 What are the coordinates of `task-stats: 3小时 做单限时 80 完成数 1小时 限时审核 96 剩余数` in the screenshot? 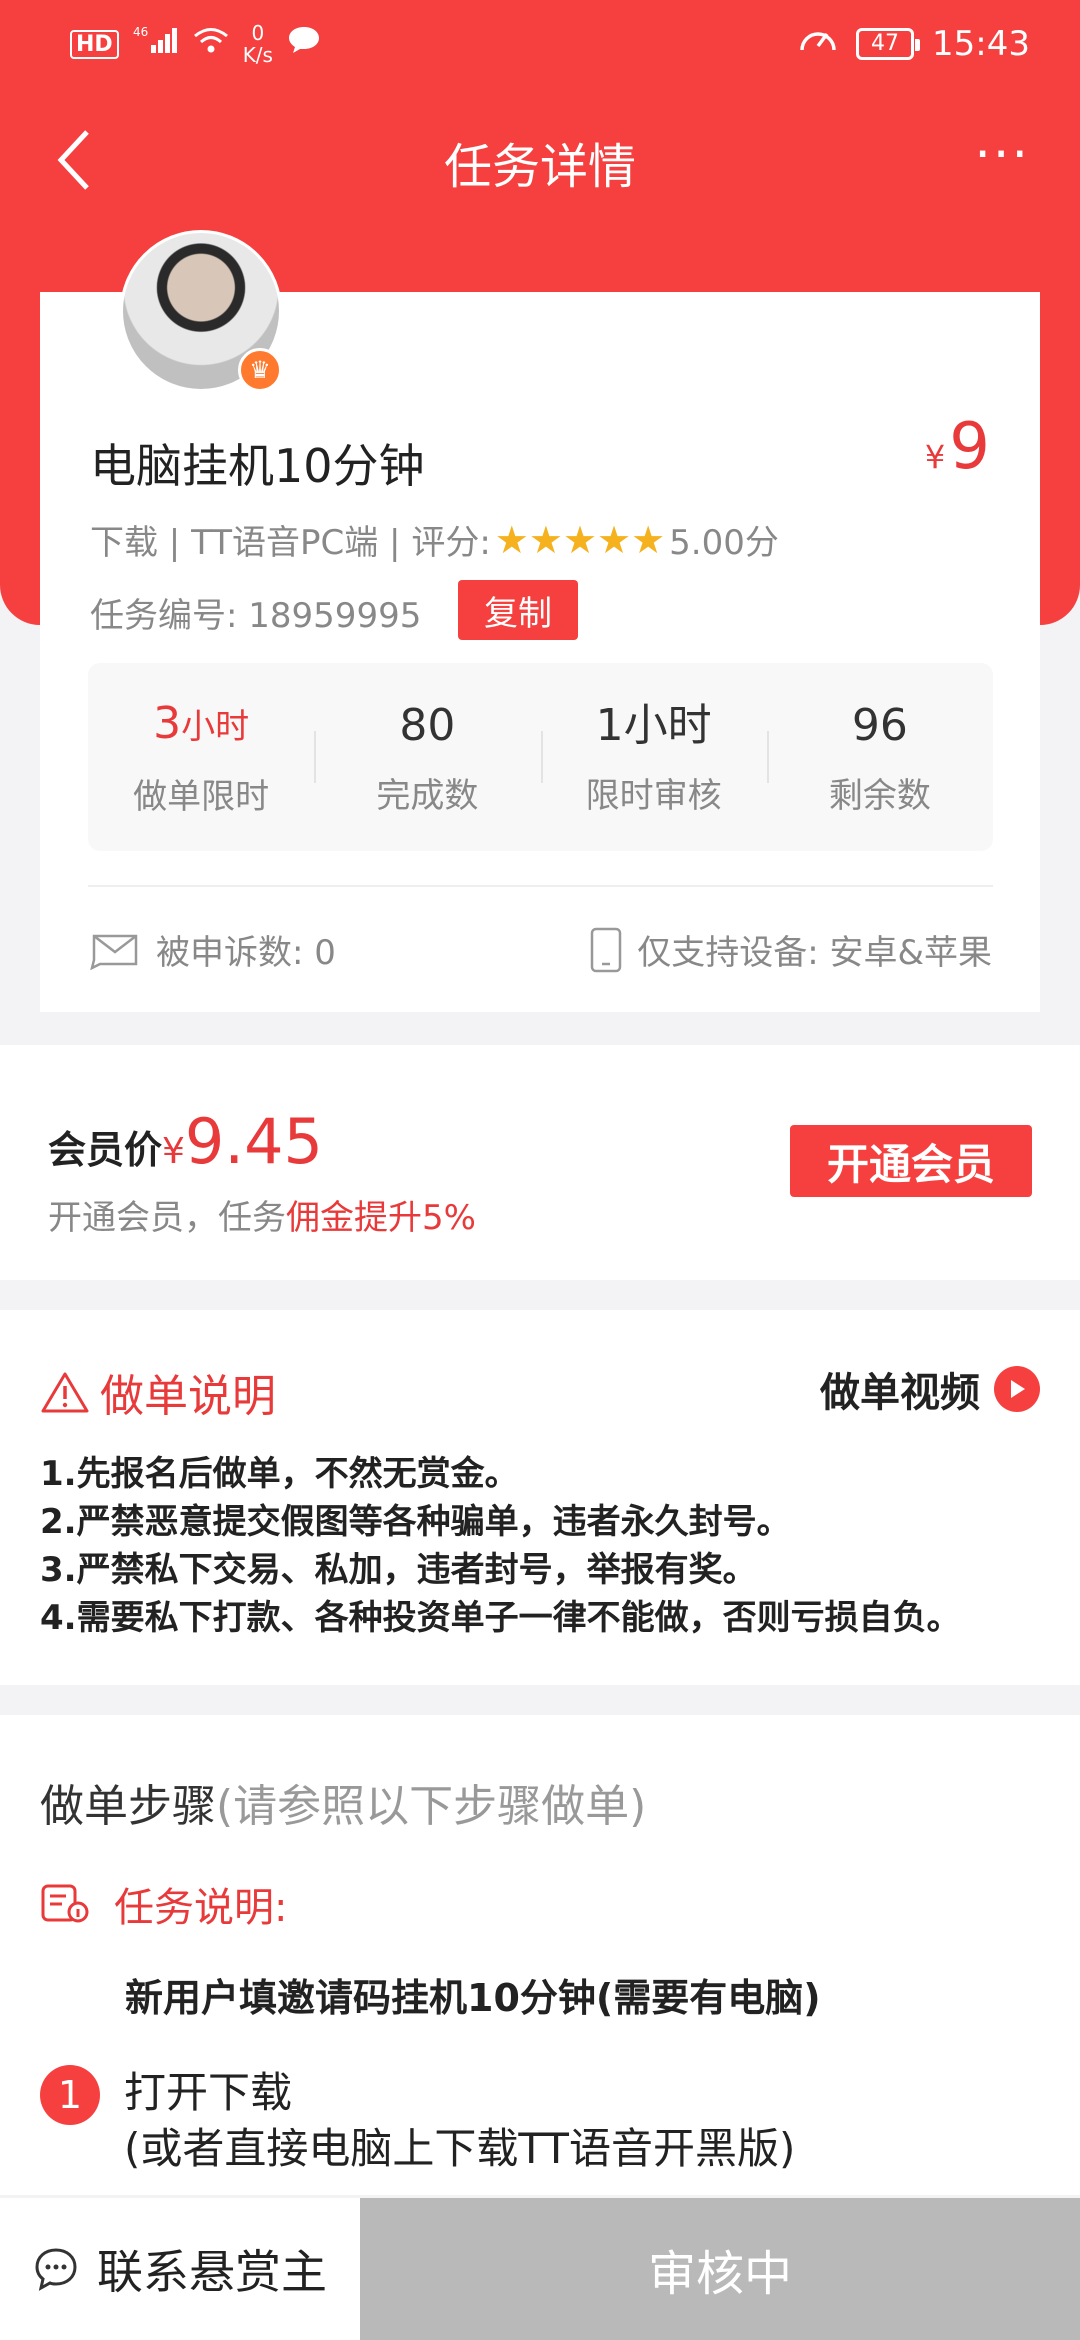 It's located at (540, 757).